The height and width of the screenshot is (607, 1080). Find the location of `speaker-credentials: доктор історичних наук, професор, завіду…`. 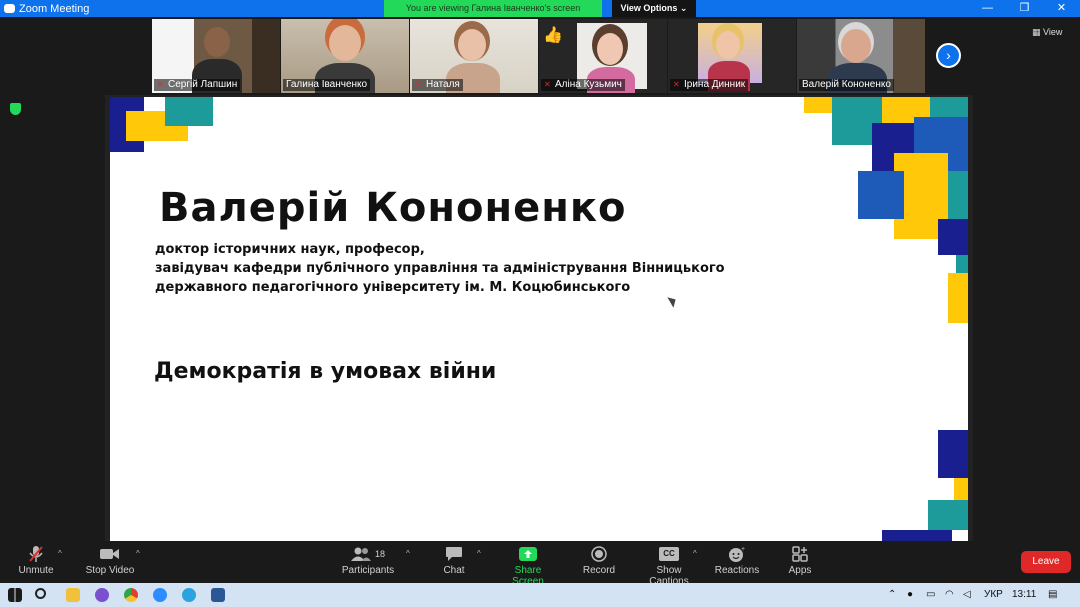

speaker-credentials: доктор історичних наук, професор, завіду… is located at coordinates (440, 268).